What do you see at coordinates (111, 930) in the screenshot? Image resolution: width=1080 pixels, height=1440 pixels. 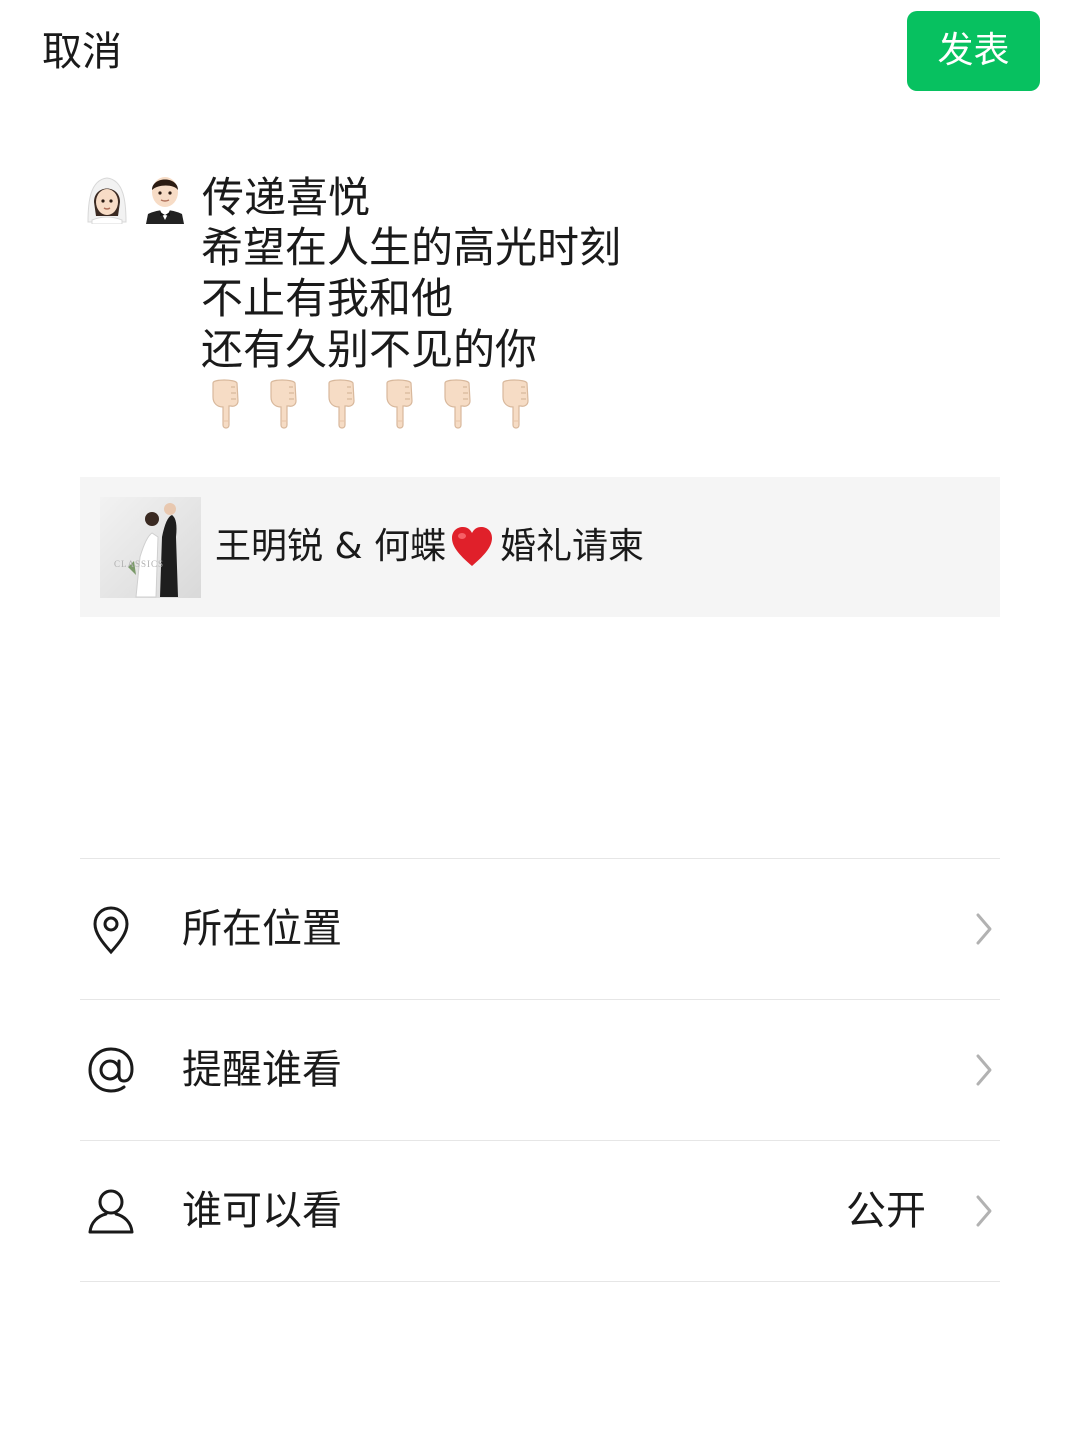 I see `location-pin-icon` at bounding box center [111, 930].